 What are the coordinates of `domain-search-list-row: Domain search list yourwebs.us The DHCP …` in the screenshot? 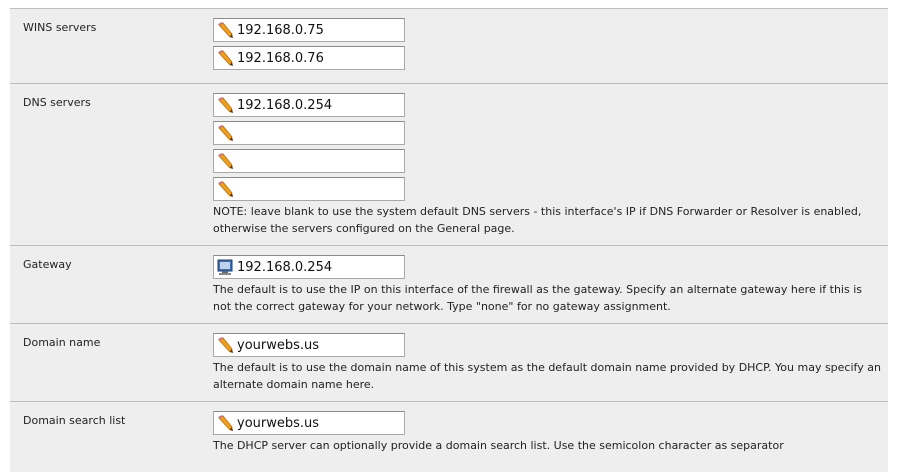 It's located at (449, 437).